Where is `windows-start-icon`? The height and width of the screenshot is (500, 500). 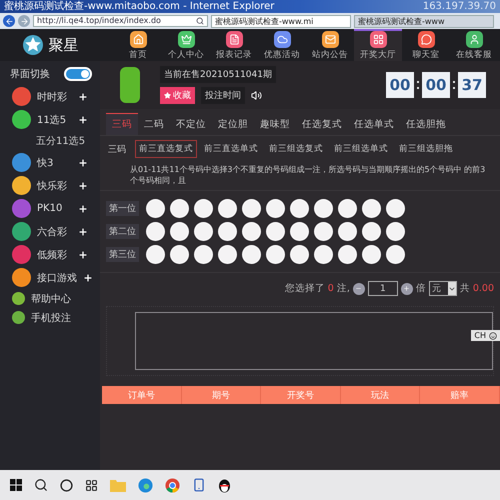
windows-start-icon is located at coordinates (16, 485).